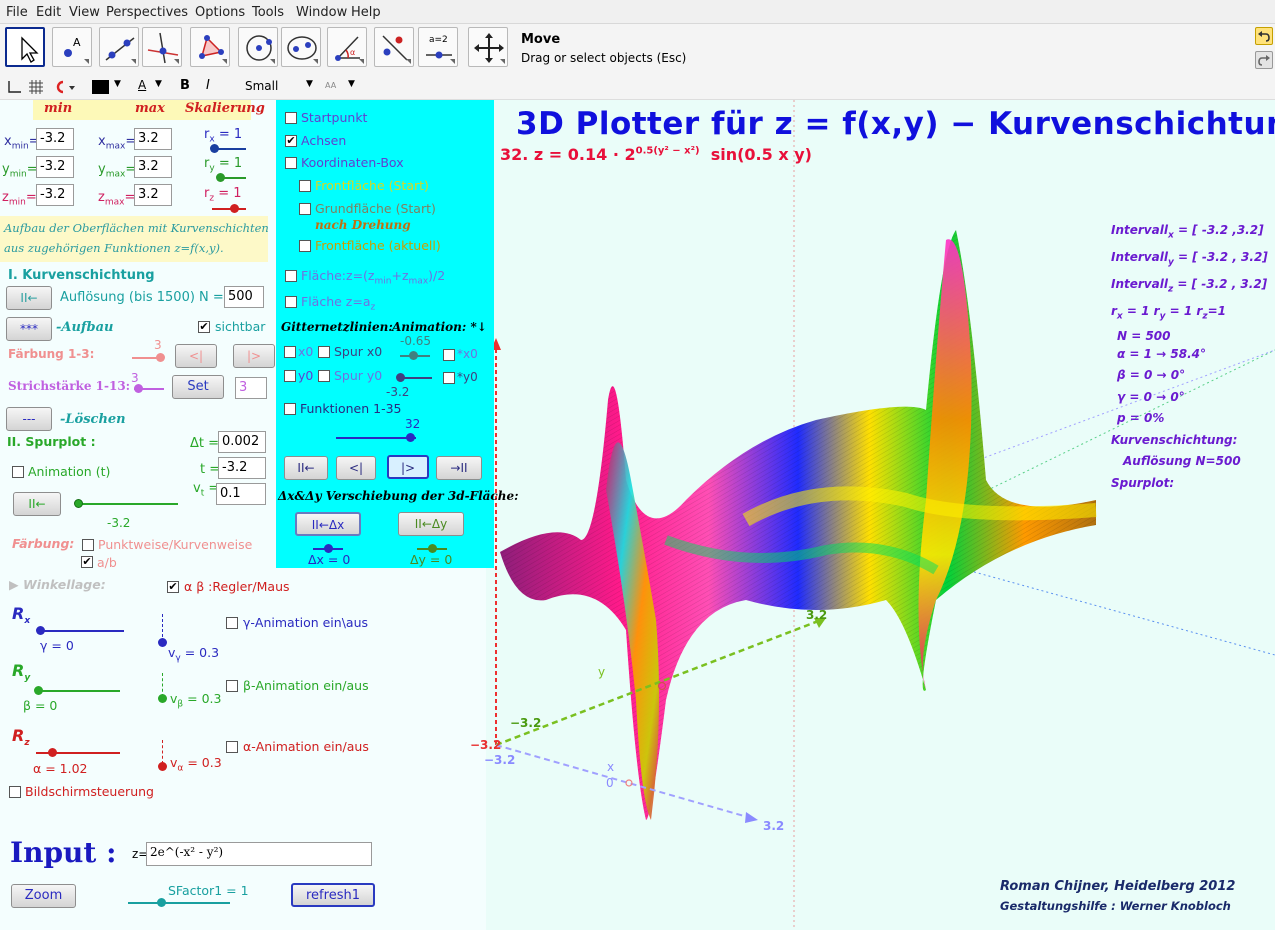 Image resolution: width=1275 pixels, height=930 pixels. Describe the element at coordinates (43, 896) in the screenshot. I see `zoom-button: Zoom` at that location.